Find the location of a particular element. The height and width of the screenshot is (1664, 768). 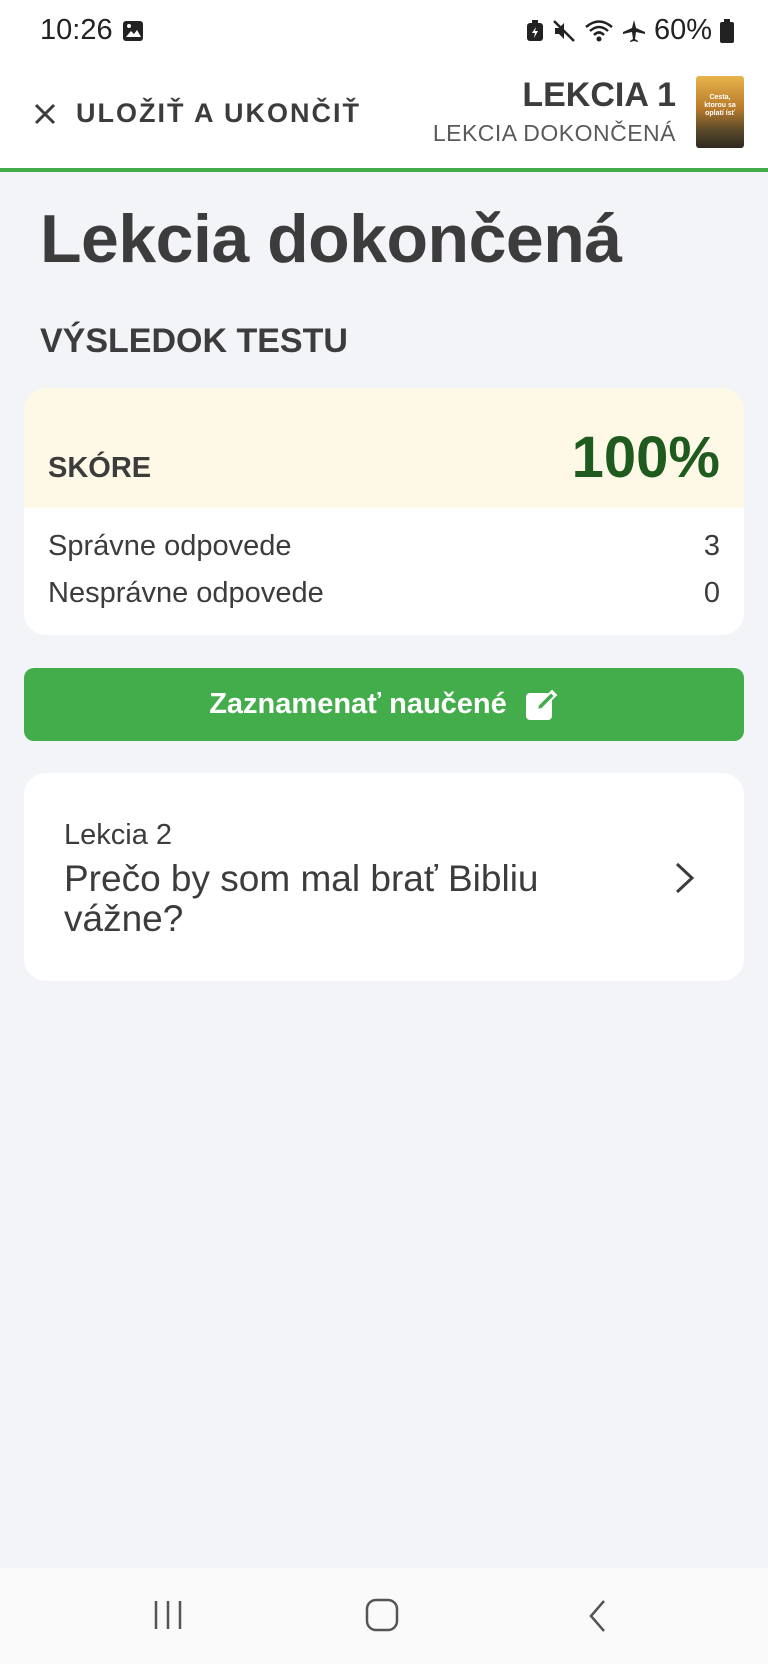

mute-icon is located at coordinates (564, 31).